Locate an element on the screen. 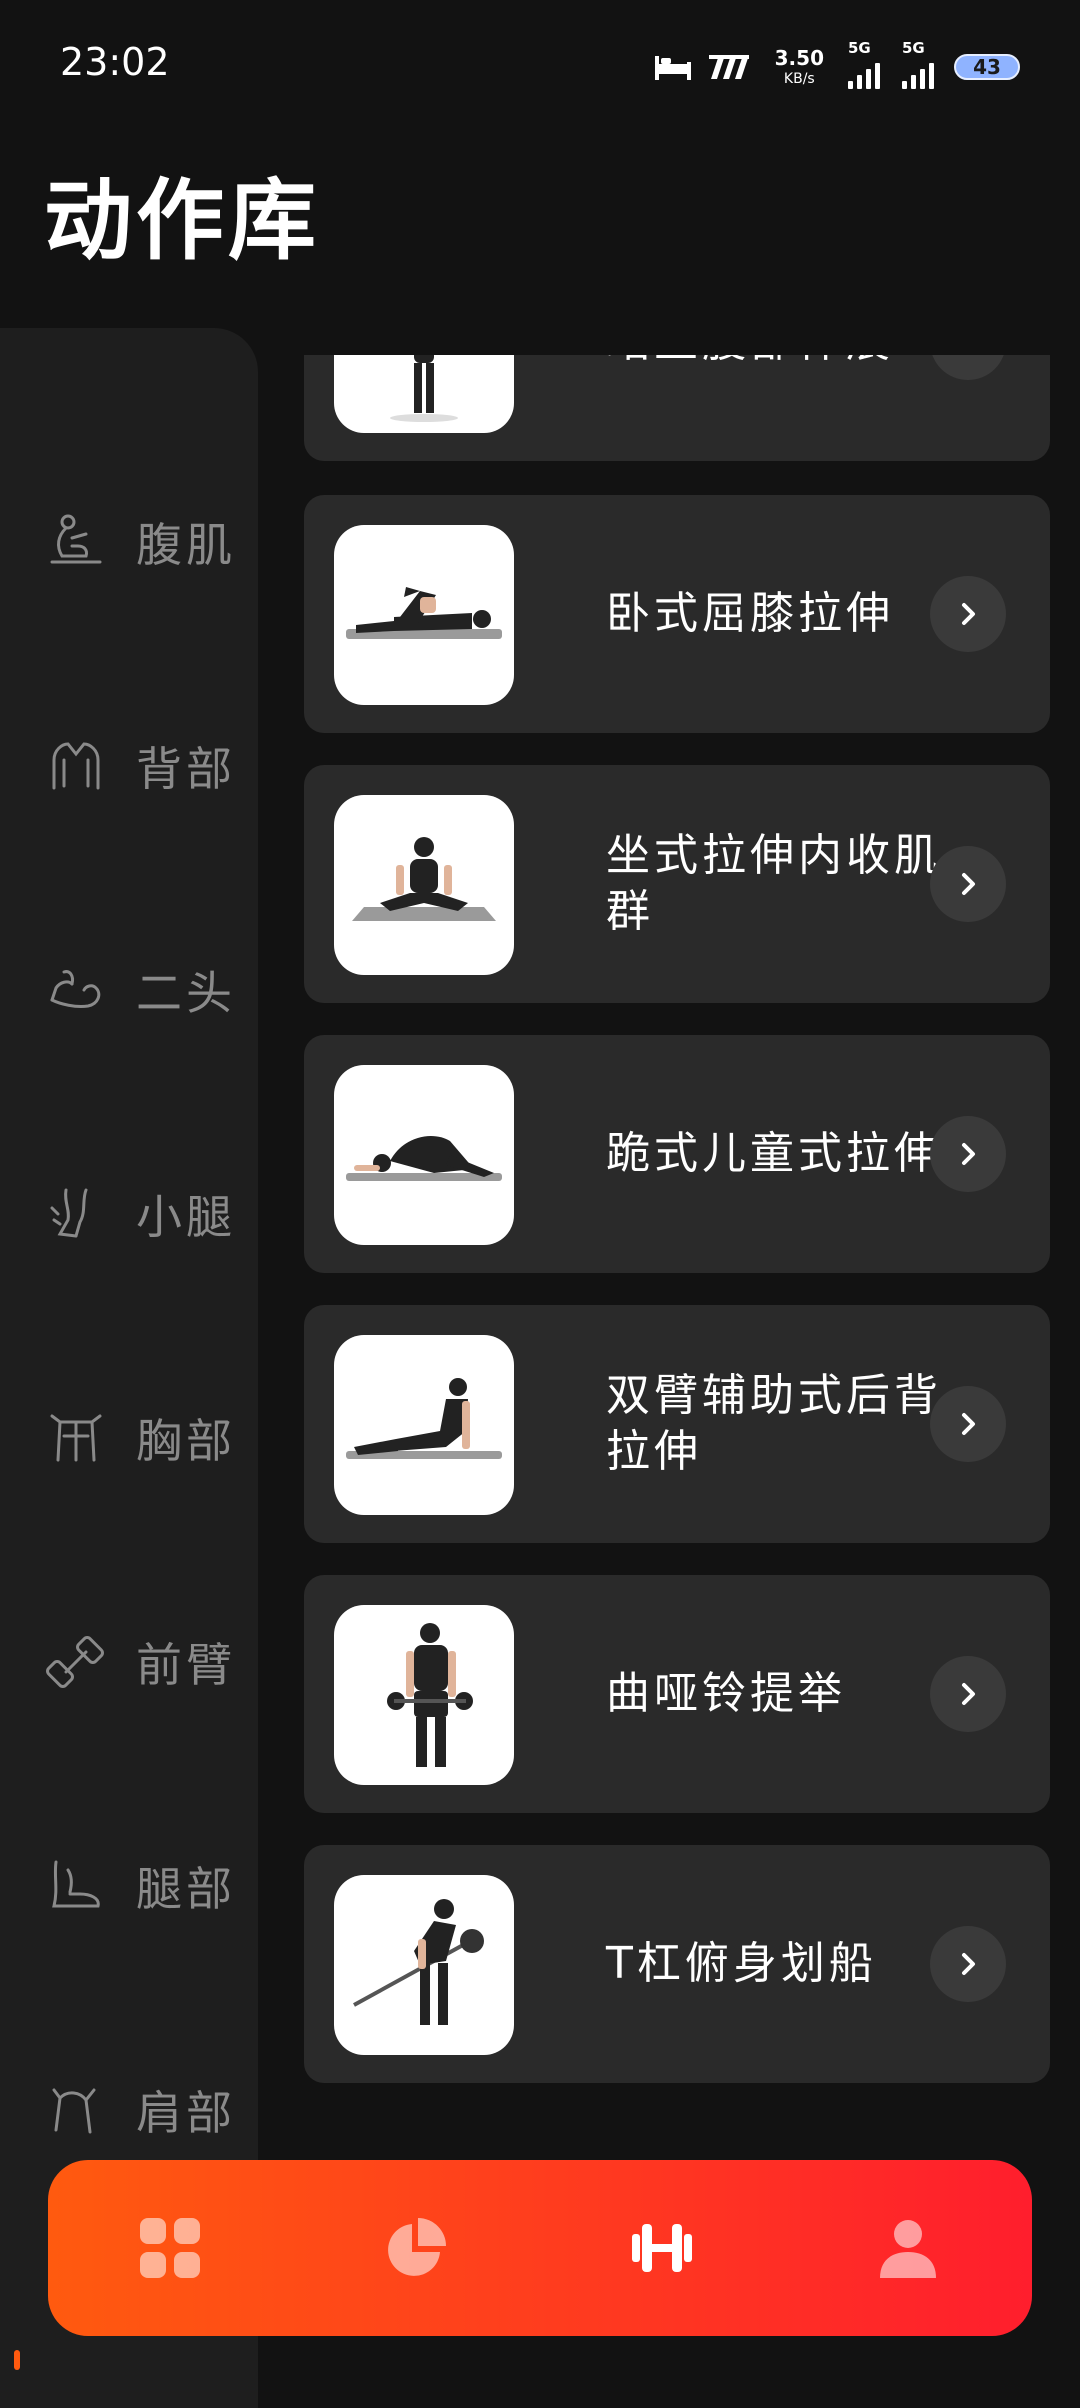 Image resolution: width=1080 pixels, height=2408 pixels. exercise-name: 卧式屈膝拉伸 is located at coordinates (750, 613).